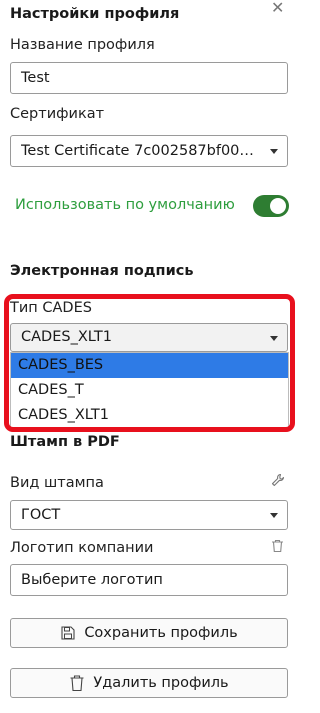 This screenshot has width=320, height=713. I want to click on default-toggle, so click(271, 206).